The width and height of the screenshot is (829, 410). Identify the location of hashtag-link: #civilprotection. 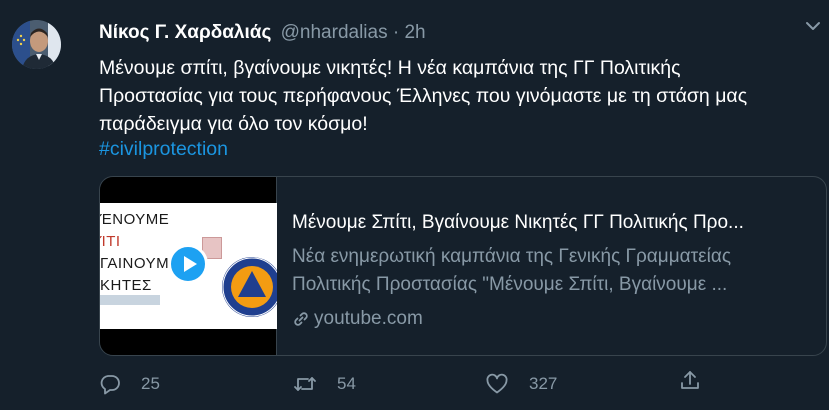
(163, 149).